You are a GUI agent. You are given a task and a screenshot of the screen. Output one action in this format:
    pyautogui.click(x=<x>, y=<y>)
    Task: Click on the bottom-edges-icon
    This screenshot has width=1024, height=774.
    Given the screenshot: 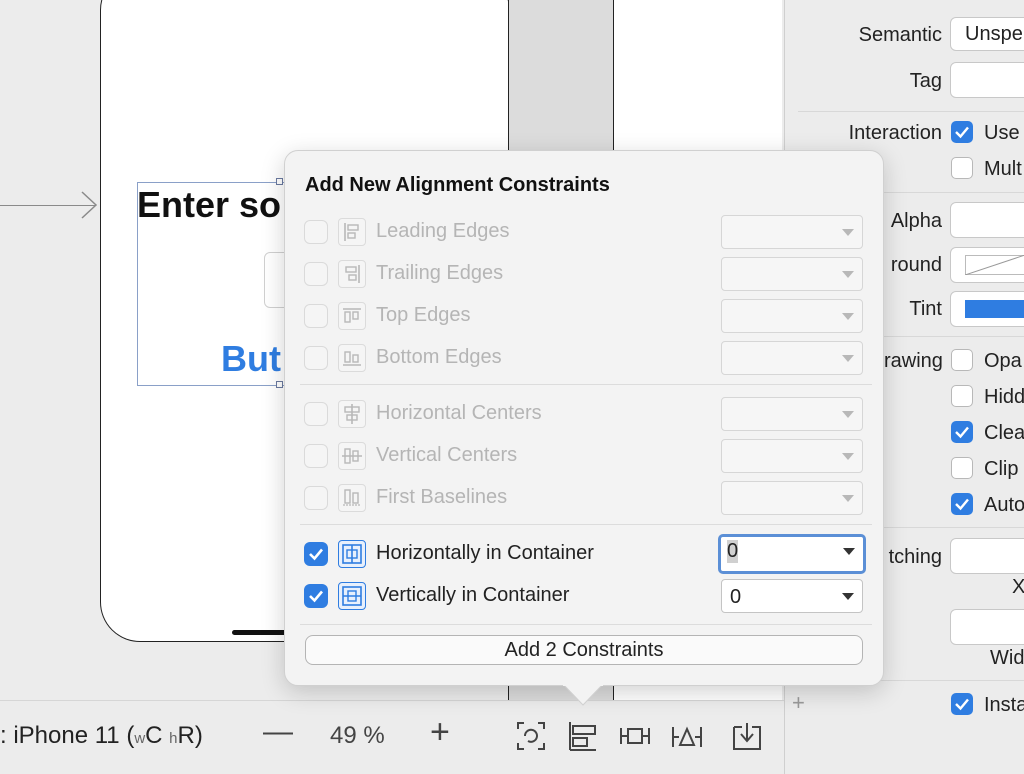 What is the action you would take?
    pyautogui.click(x=352, y=358)
    